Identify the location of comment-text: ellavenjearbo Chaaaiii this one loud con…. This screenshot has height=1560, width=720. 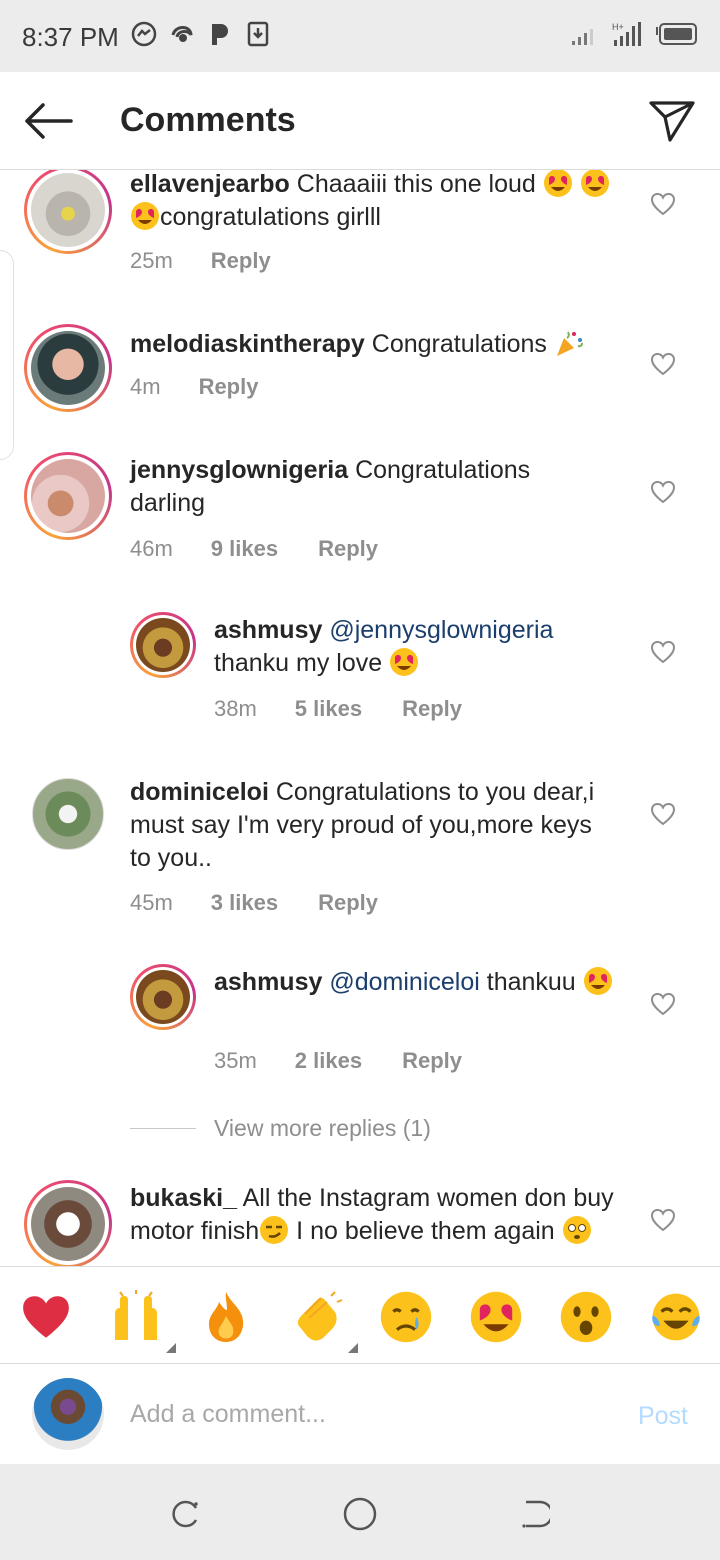
(380, 202).